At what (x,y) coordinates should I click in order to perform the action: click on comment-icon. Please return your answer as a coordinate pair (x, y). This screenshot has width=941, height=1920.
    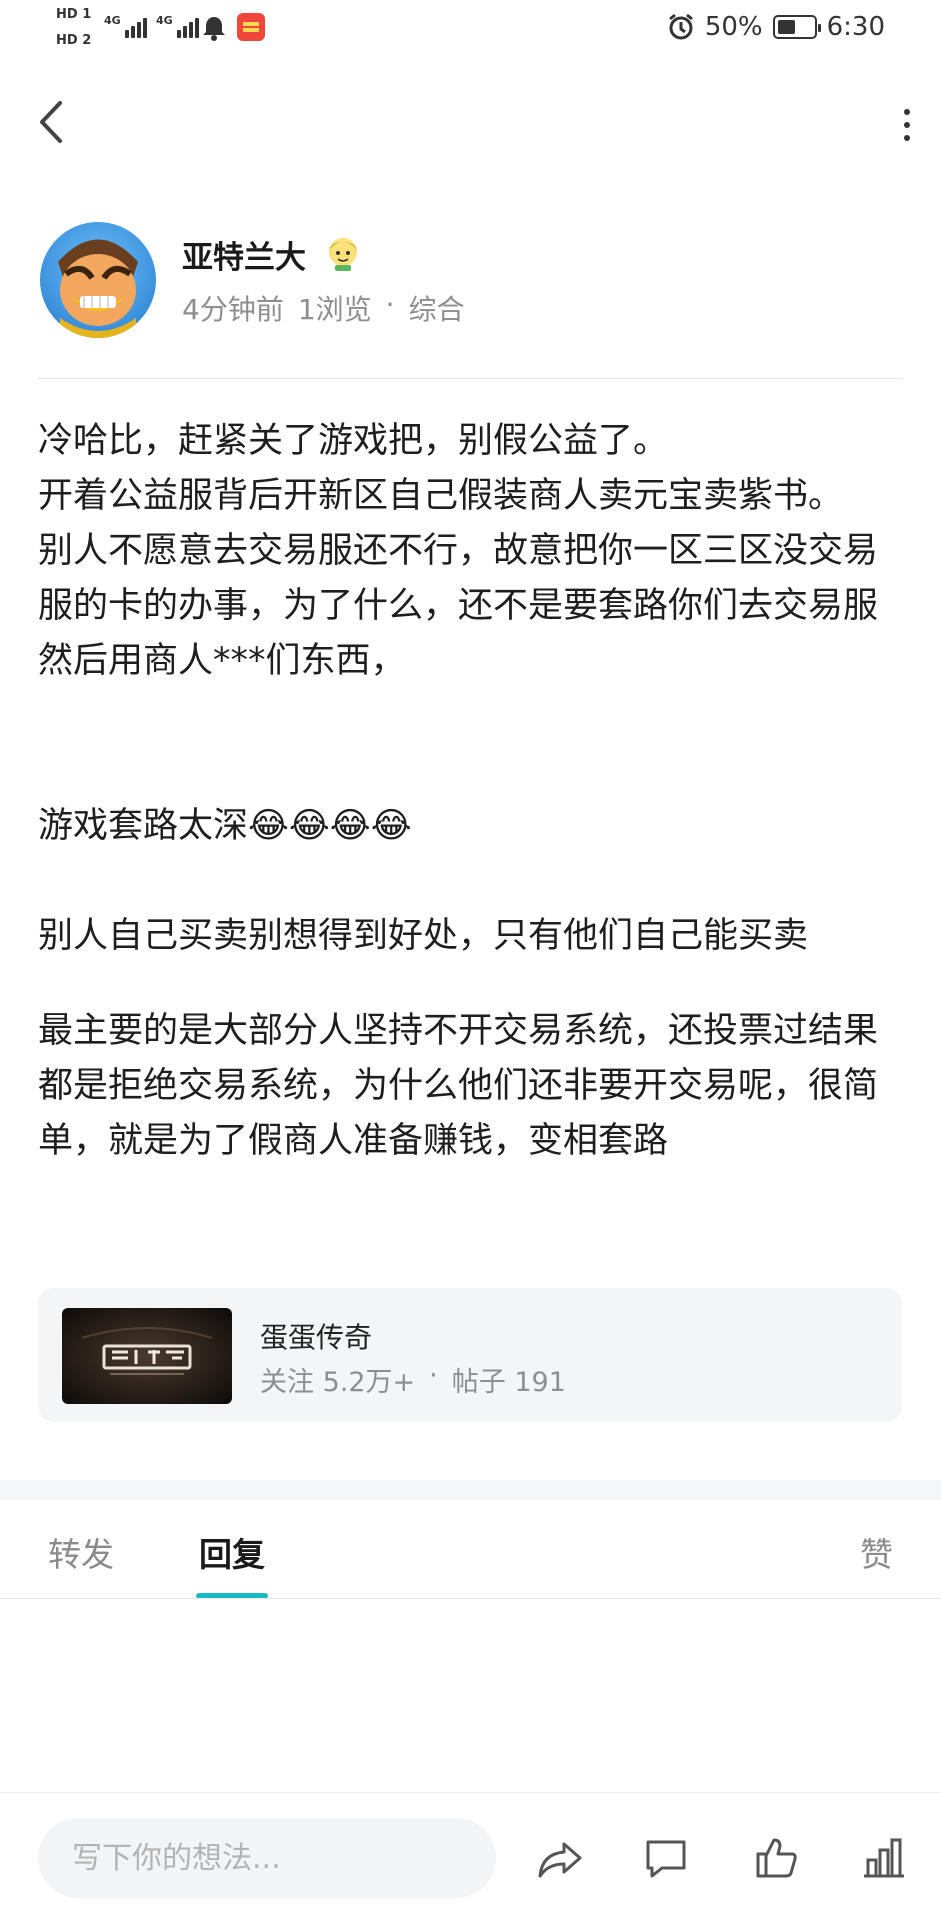
    Looking at the image, I should click on (666, 1858).